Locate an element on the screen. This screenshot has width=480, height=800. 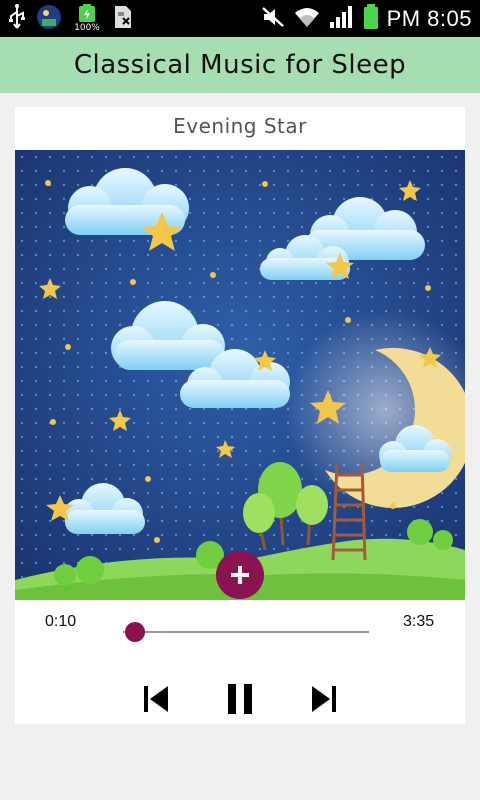
add-to-playlist-button is located at coordinates (240, 575).